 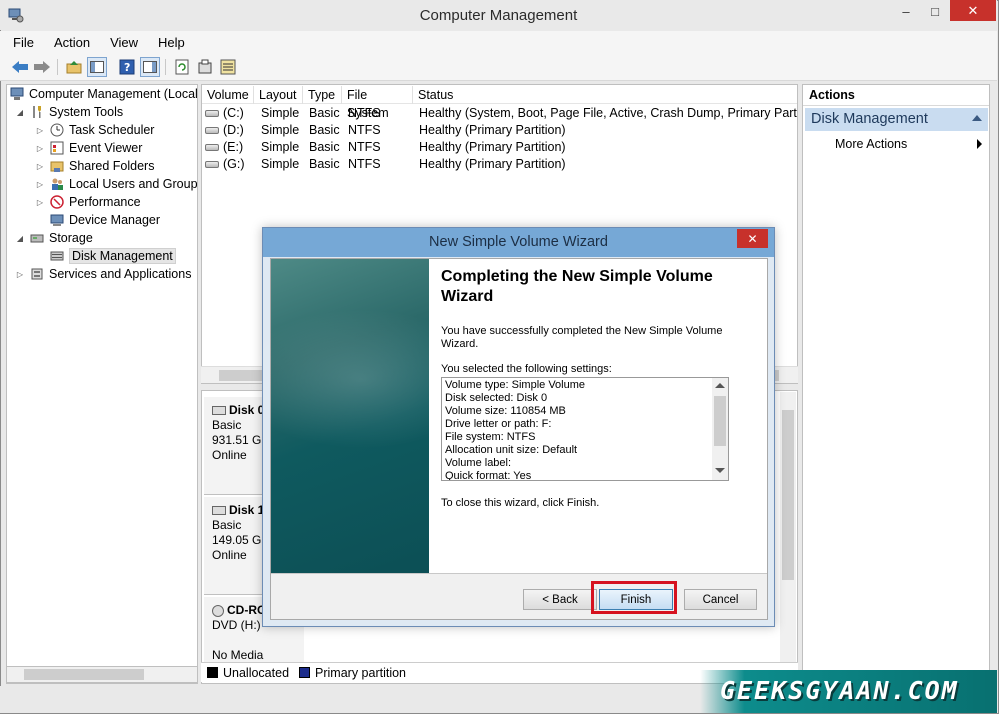 What do you see at coordinates (973, 10) in the screenshot?
I see `close-button: ✕` at bounding box center [973, 10].